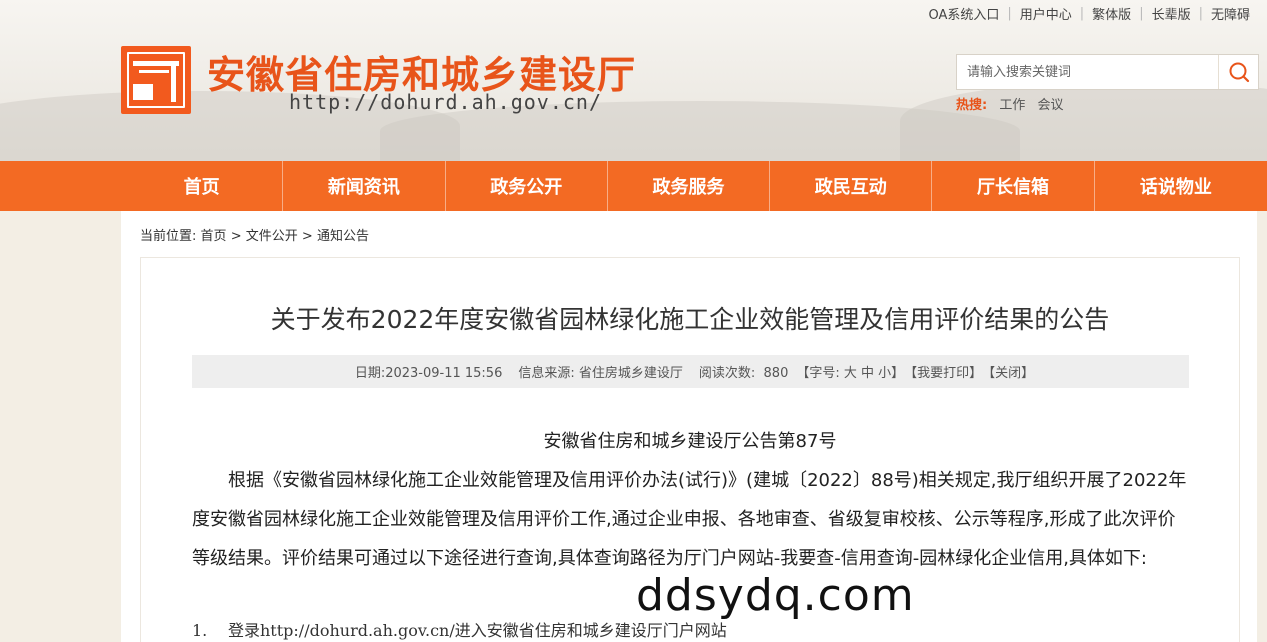  Describe the element at coordinates (1008, 371) in the screenshot. I see `close-button: 【关闭】` at that location.